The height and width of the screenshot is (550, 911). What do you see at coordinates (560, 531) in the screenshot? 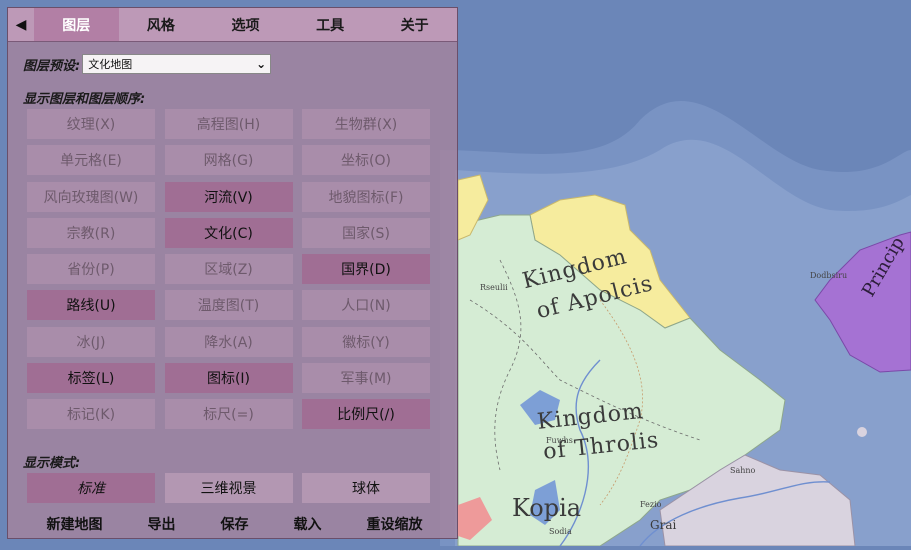
I see `map-label-town: Sodia` at bounding box center [560, 531].